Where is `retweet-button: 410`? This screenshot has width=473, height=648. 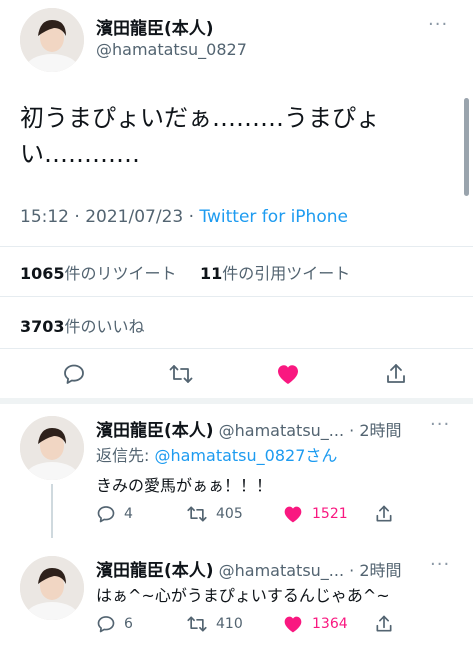
retweet-button: 410 is located at coordinates (234, 624).